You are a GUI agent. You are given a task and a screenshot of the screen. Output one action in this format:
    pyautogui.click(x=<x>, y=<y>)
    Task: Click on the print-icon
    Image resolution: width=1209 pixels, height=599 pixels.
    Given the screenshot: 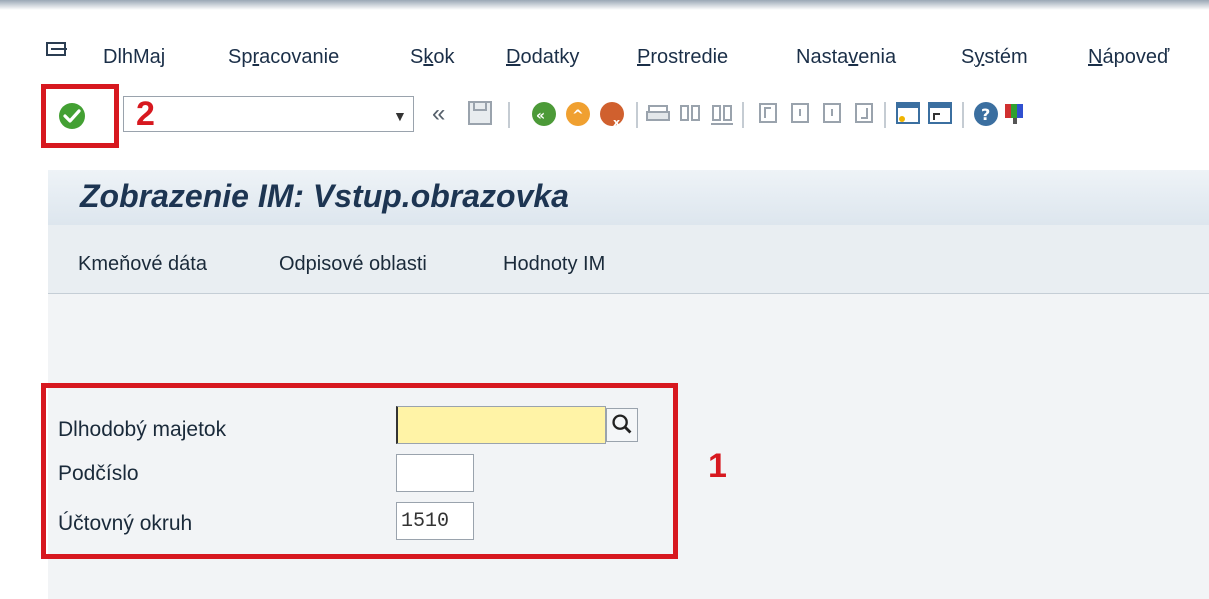 What is the action you would take?
    pyautogui.click(x=658, y=113)
    